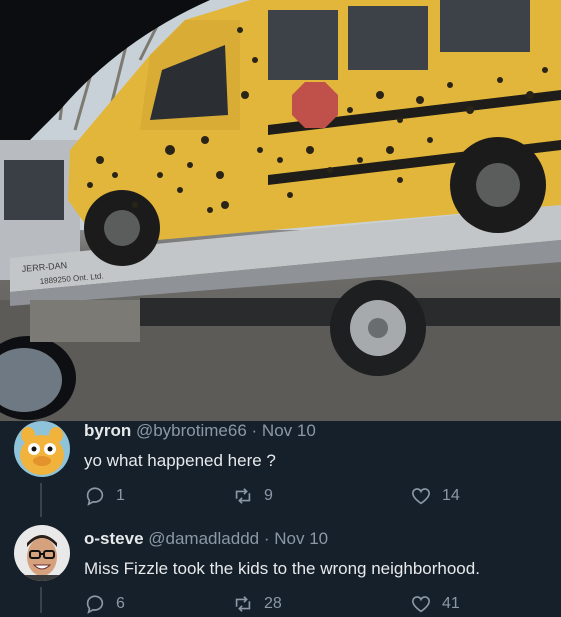  I want to click on reply-count: 1, so click(120, 495).